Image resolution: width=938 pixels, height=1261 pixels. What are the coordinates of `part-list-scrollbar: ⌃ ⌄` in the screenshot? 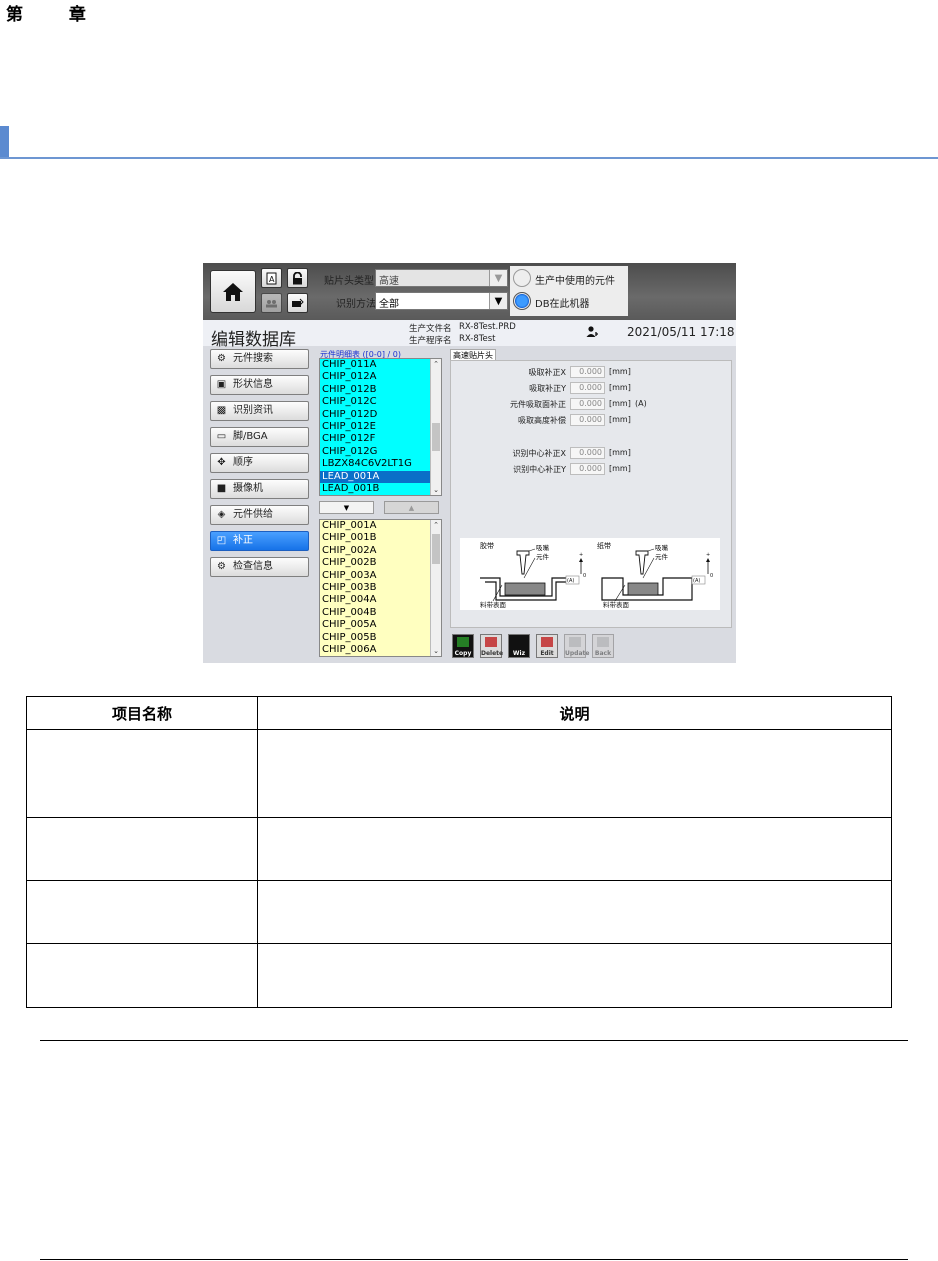 It's located at (435, 427).